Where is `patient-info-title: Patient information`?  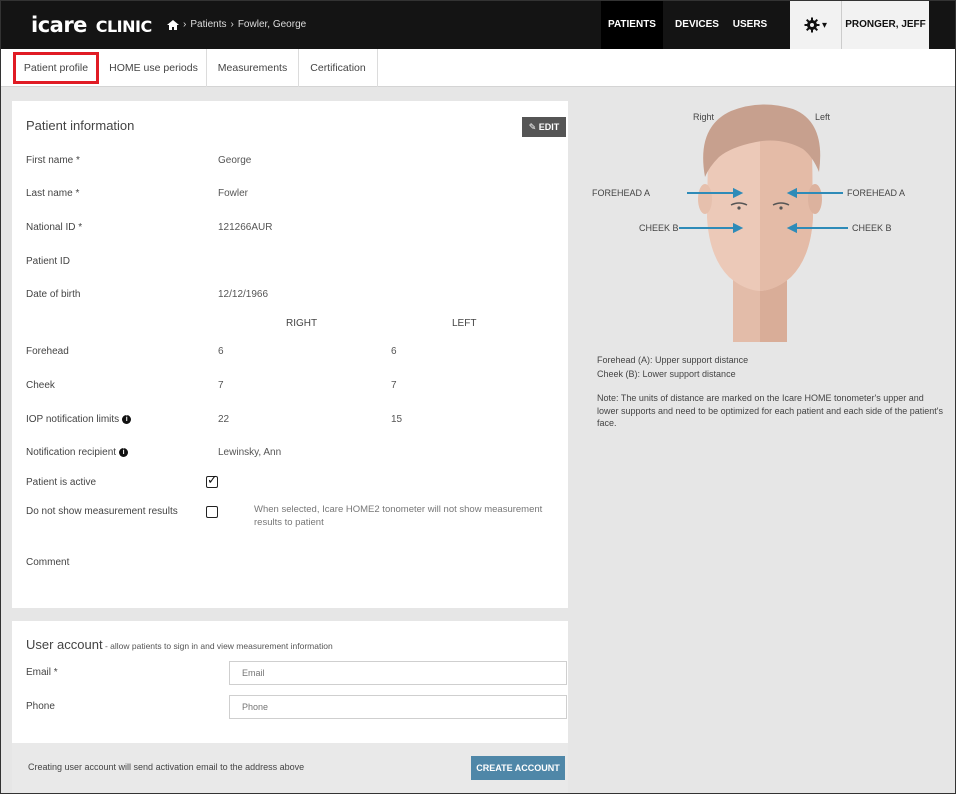 patient-info-title: Patient information is located at coordinates (80, 125).